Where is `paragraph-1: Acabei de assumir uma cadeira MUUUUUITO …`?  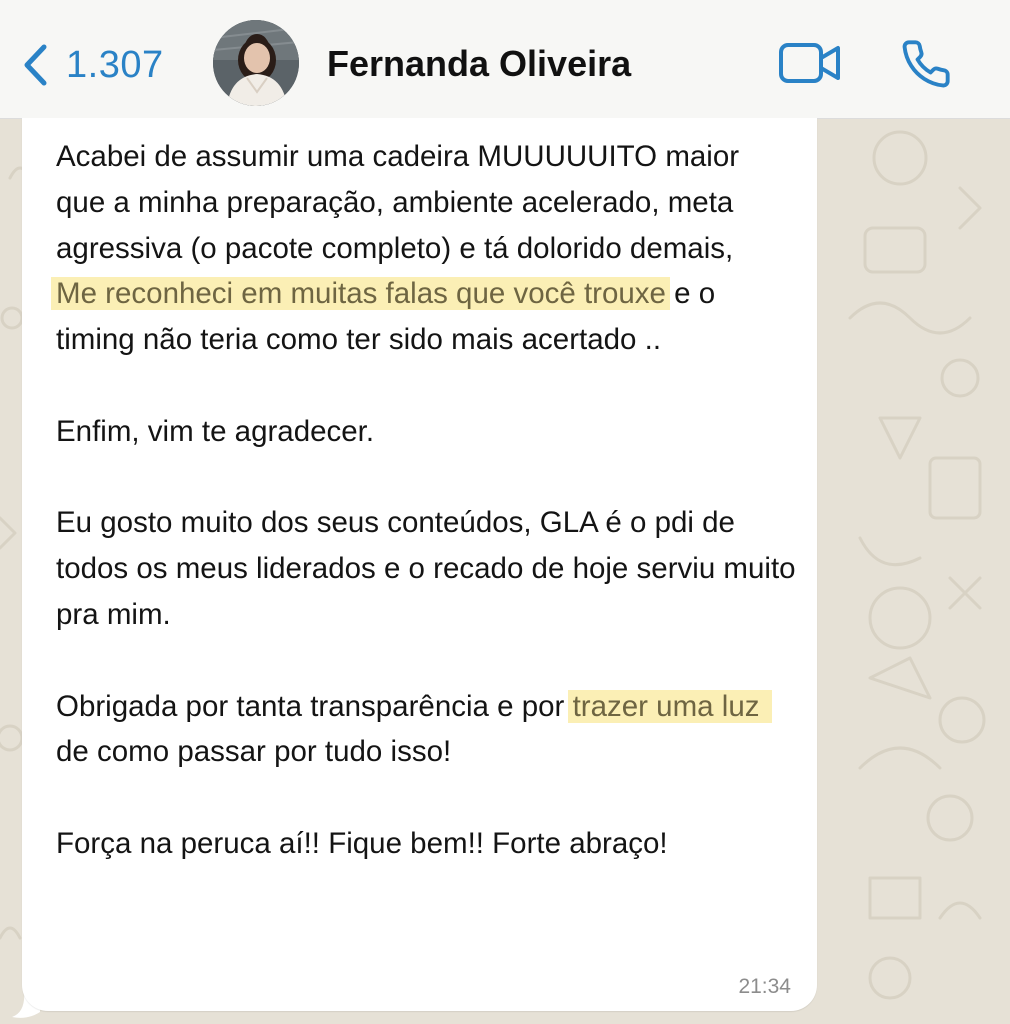
paragraph-1: Acabei de assumir uma cadeira MUUUUUITO … is located at coordinates (399, 248).